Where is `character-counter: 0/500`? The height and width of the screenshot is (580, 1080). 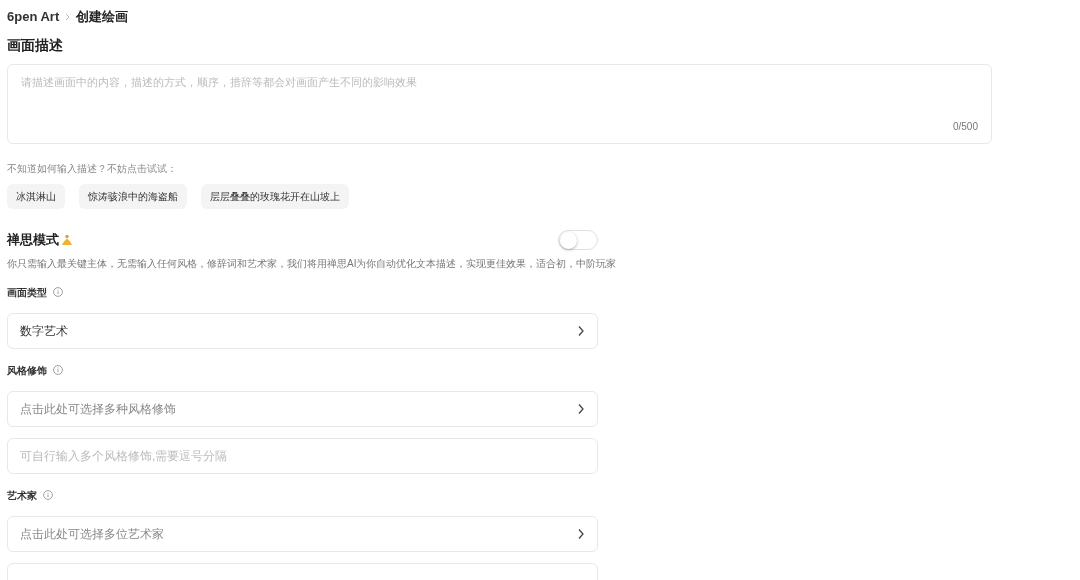
character-counter: 0/500 is located at coordinates (965, 127).